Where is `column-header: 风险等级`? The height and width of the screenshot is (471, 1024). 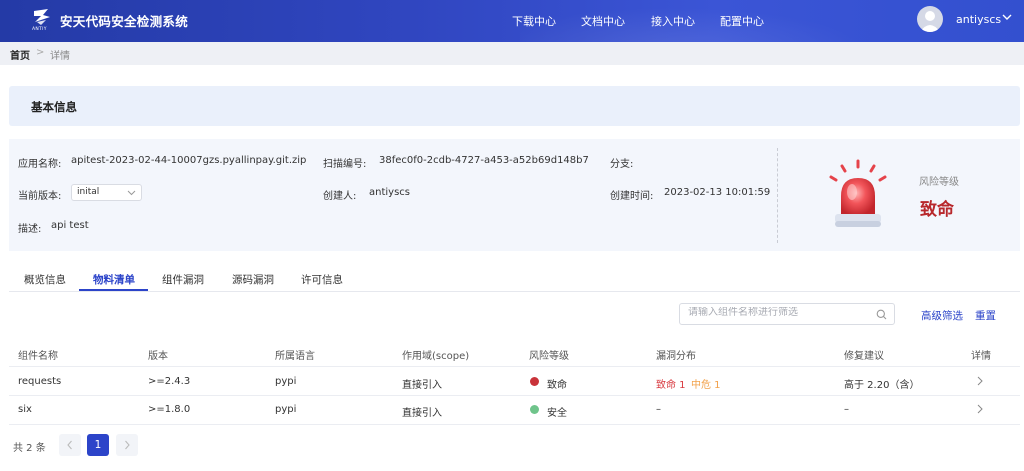
column-header: 风险等级 is located at coordinates (549, 356).